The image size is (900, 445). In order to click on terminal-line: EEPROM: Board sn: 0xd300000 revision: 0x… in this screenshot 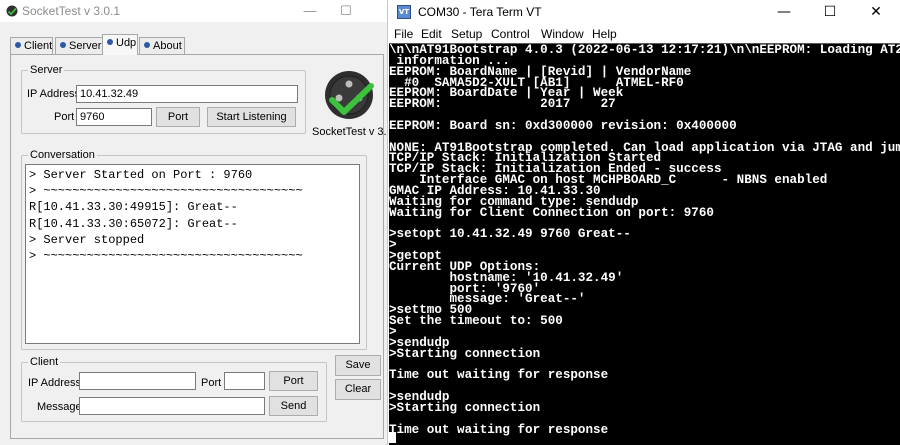, I will do `click(563, 125)`.